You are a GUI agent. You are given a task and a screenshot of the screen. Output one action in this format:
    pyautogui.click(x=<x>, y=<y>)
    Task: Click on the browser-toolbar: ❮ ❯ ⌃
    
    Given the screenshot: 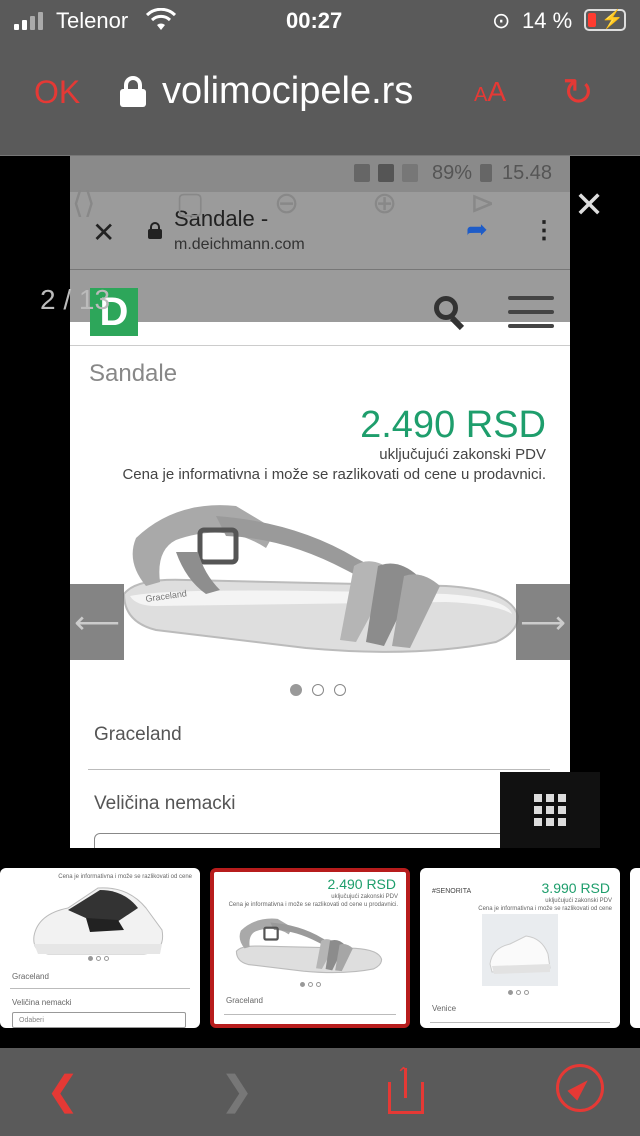 What is the action you would take?
    pyautogui.click(x=320, y=1092)
    